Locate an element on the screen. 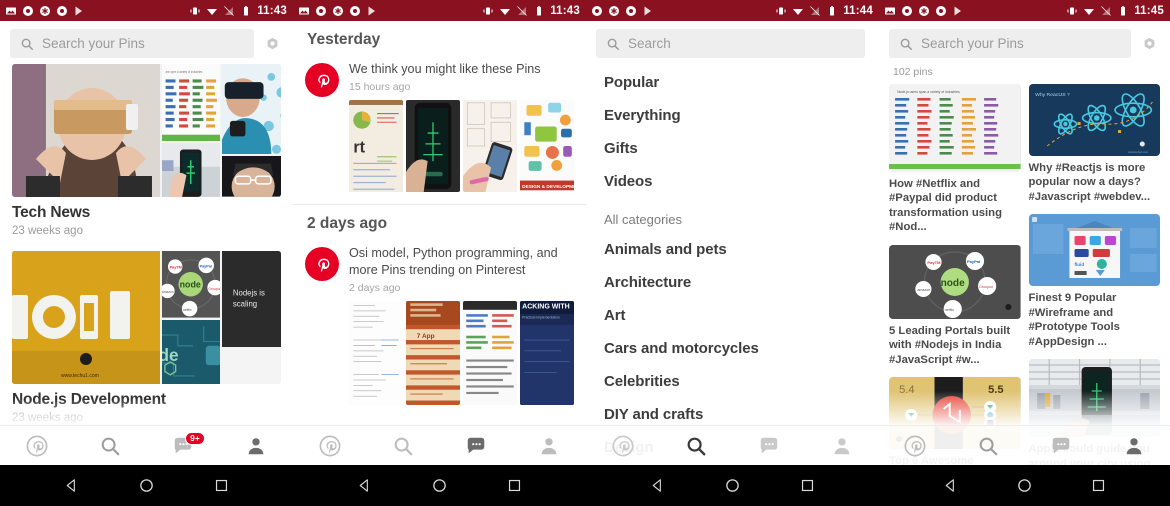 Image resolution: width=1170 pixels, height=506 pixels. status-bar-time: 11:43 is located at coordinates (272, 10).